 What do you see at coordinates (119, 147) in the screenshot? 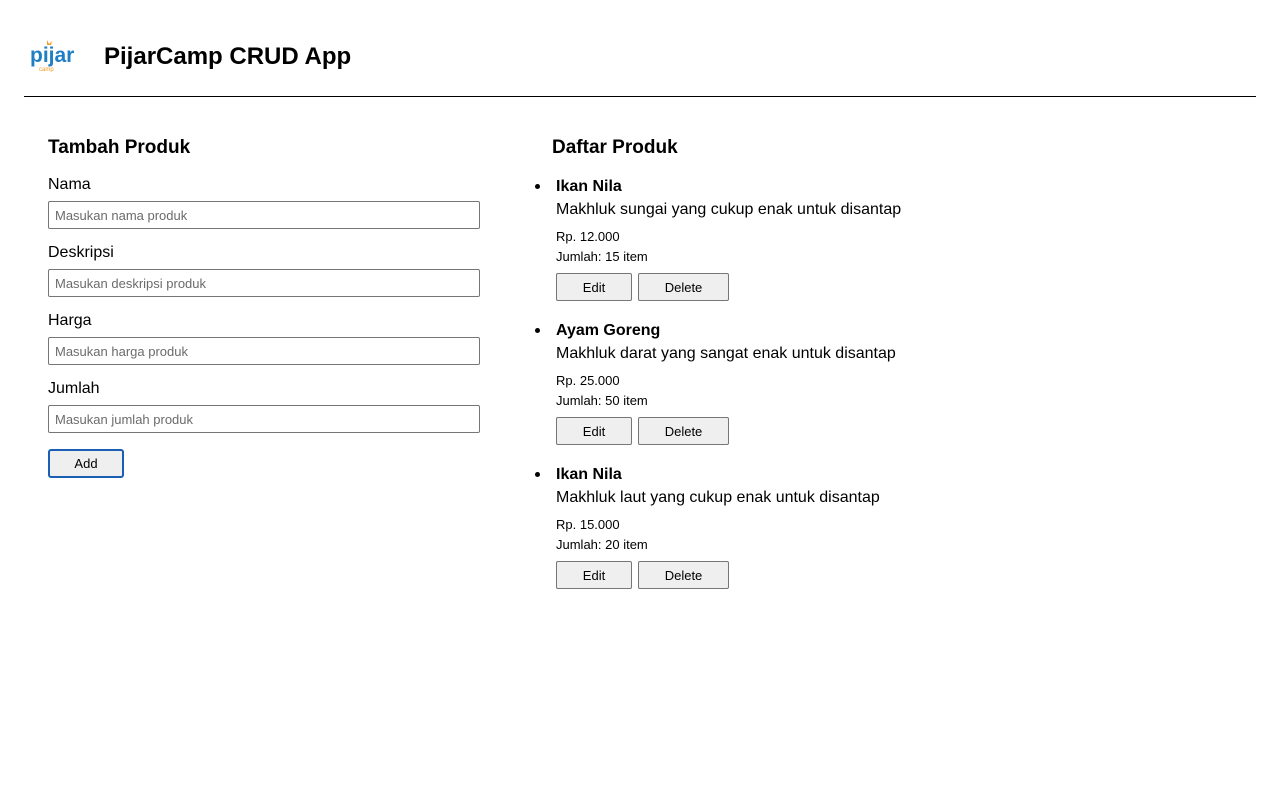
I see `form-title: Tambah Produk` at bounding box center [119, 147].